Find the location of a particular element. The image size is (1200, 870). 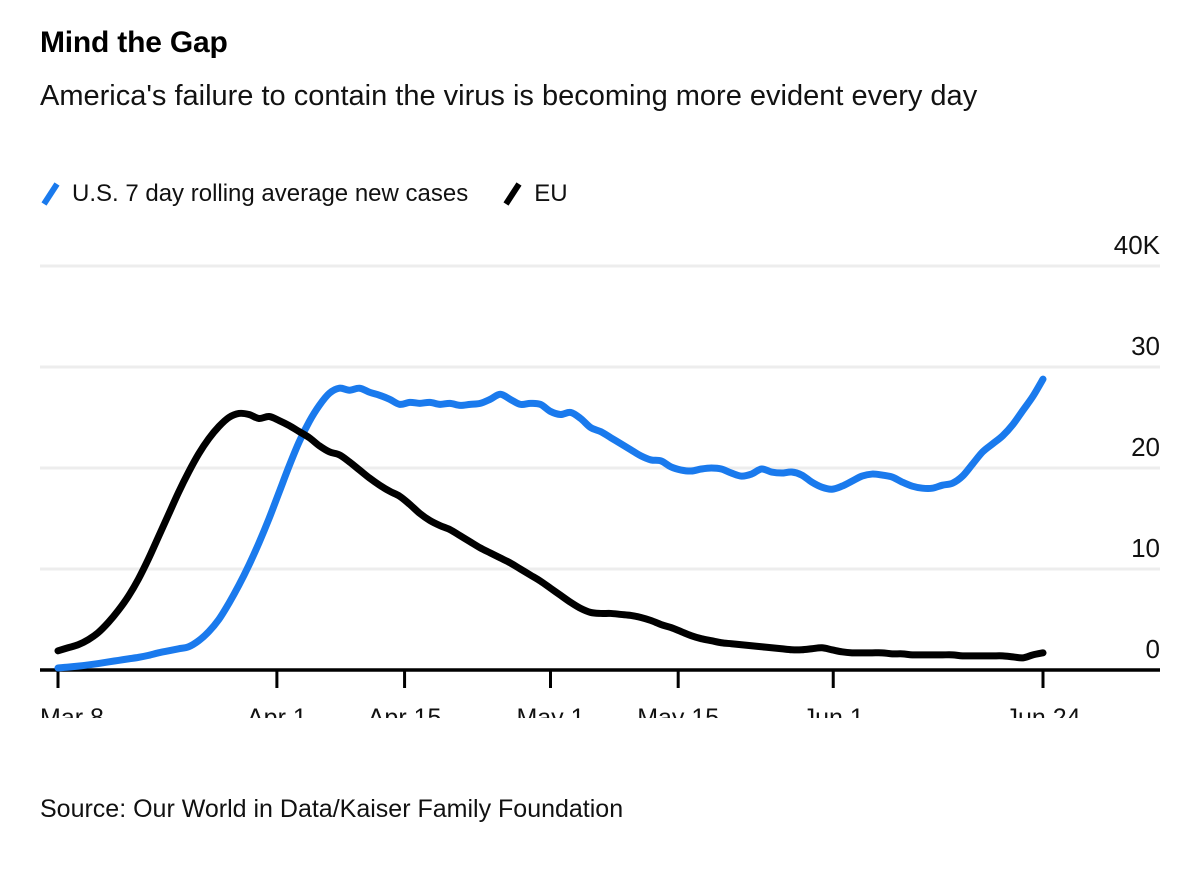

legend-label-eu: EU is located at coordinates (551, 193).